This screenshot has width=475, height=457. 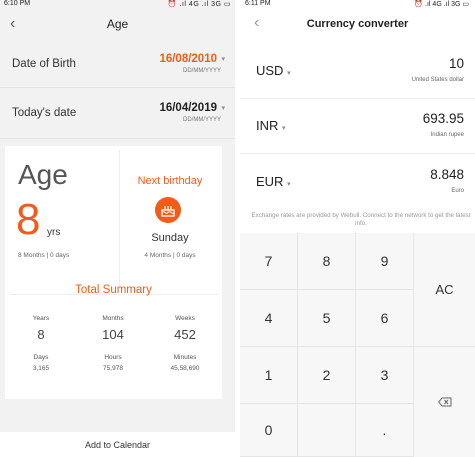 I want to click on backspace-icon, so click(x=444, y=402).